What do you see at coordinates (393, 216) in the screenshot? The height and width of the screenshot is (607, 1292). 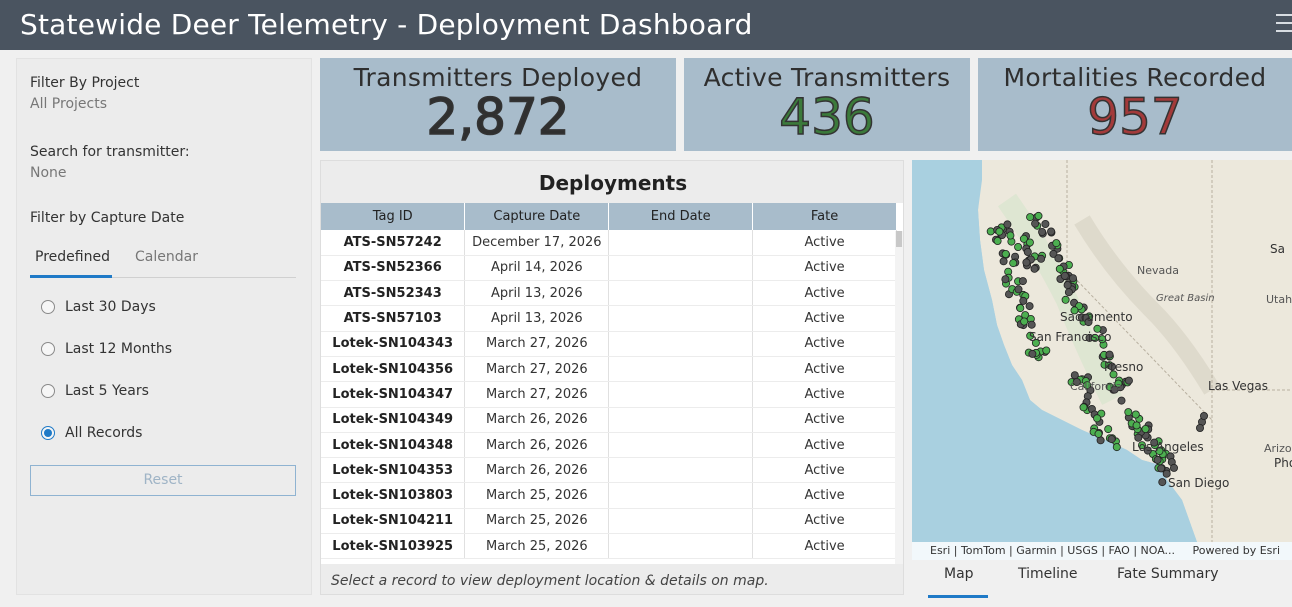 I see `column-header-tag-id: Tag ID` at bounding box center [393, 216].